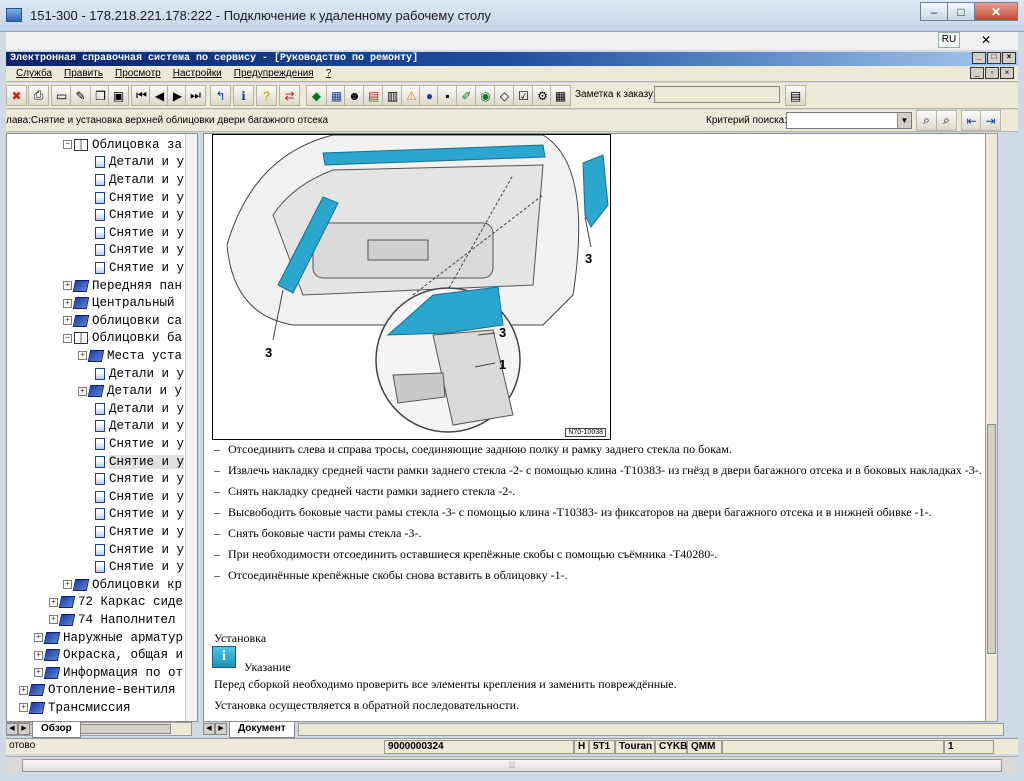  I want to click on rdp-horizontal-scrollbar: ⦙⦙⦙, so click(512, 765).